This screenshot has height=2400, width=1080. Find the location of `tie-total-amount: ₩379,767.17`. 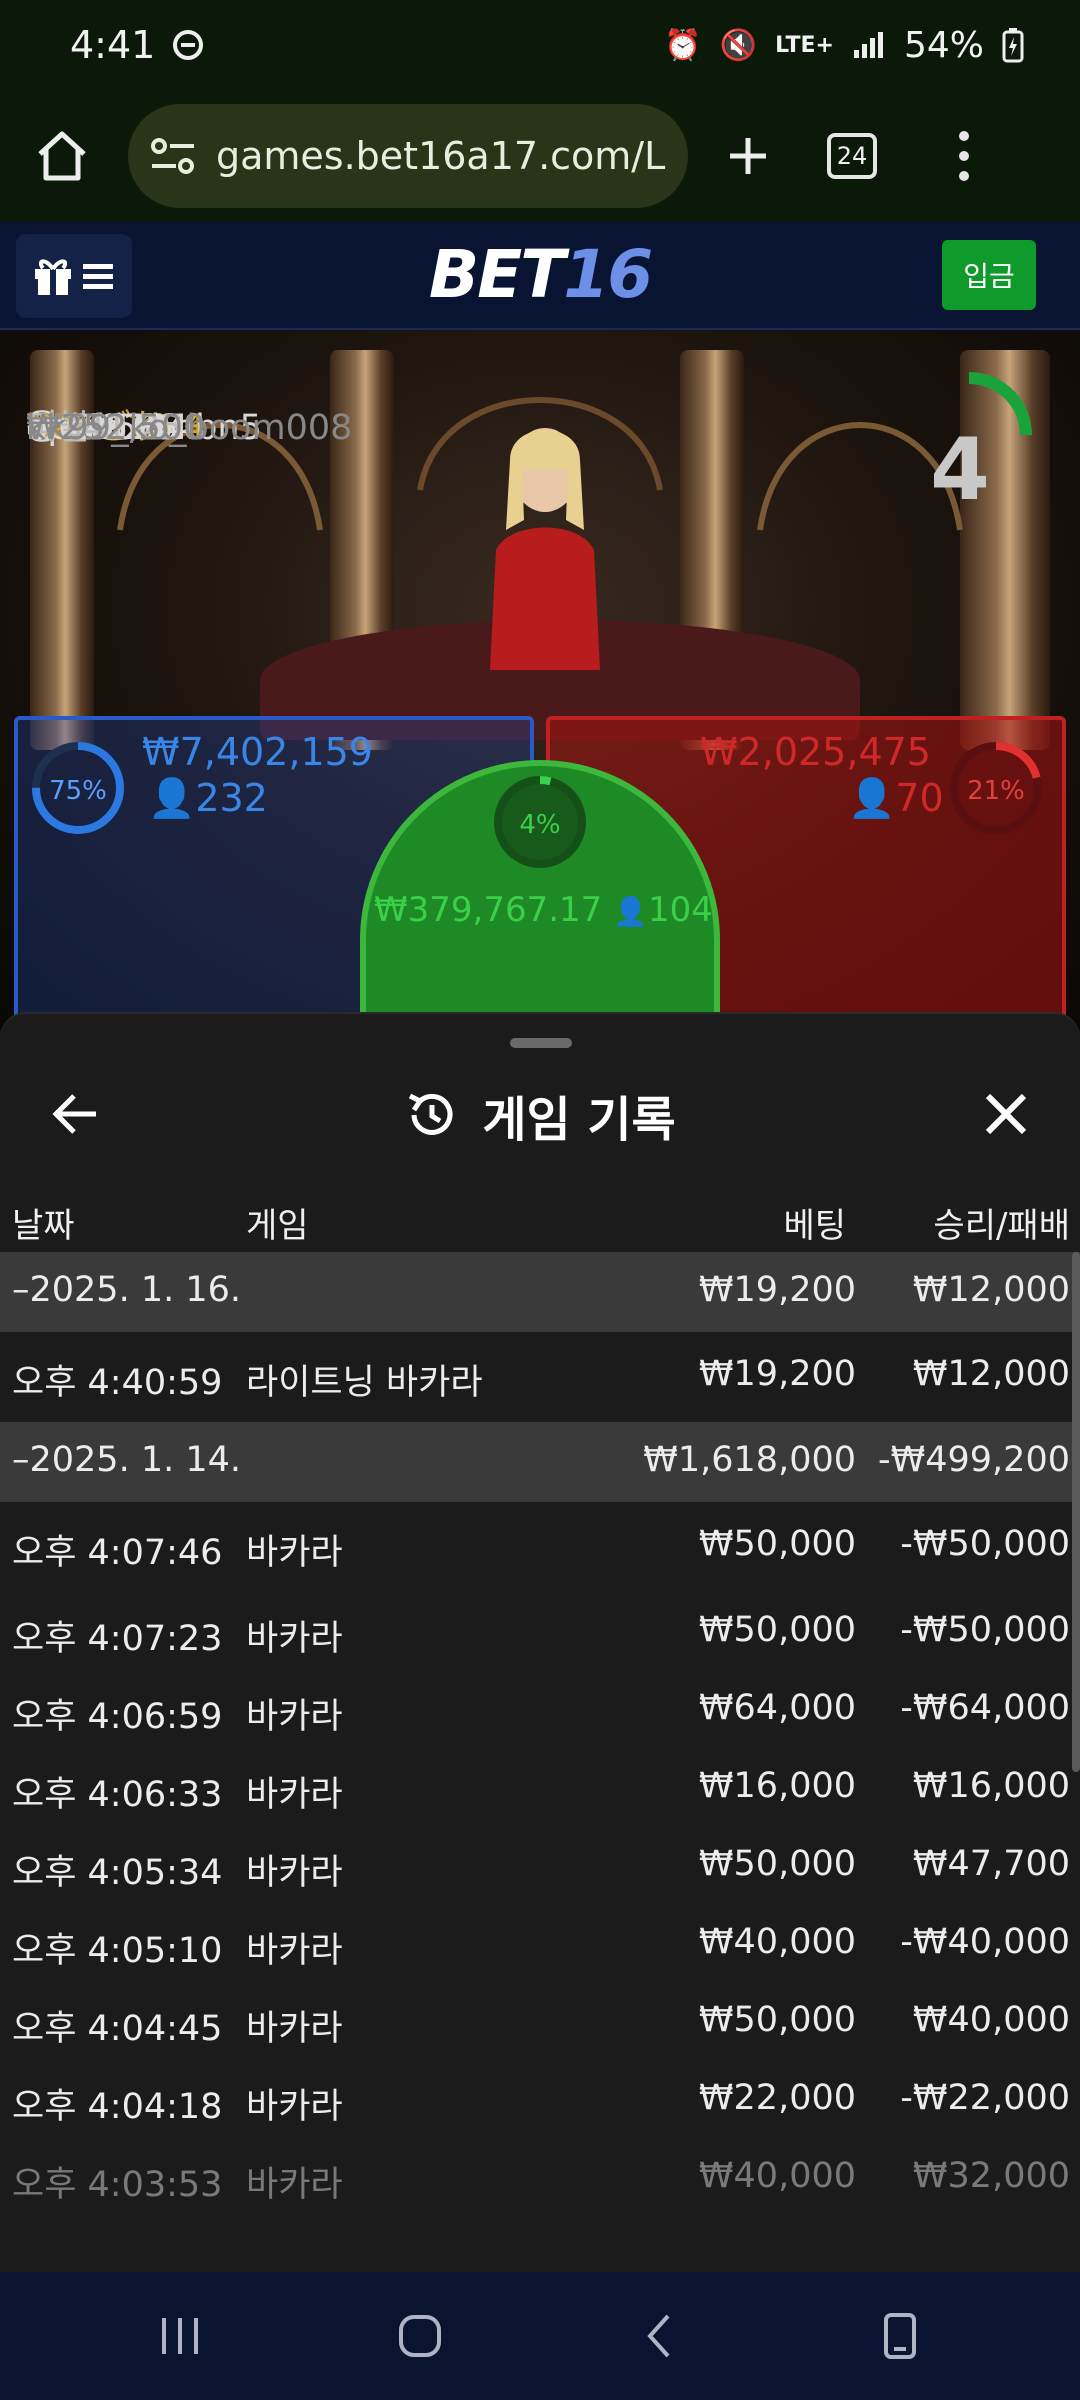

tie-total-amount: ₩379,767.17 is located at coordinates (488, 910).